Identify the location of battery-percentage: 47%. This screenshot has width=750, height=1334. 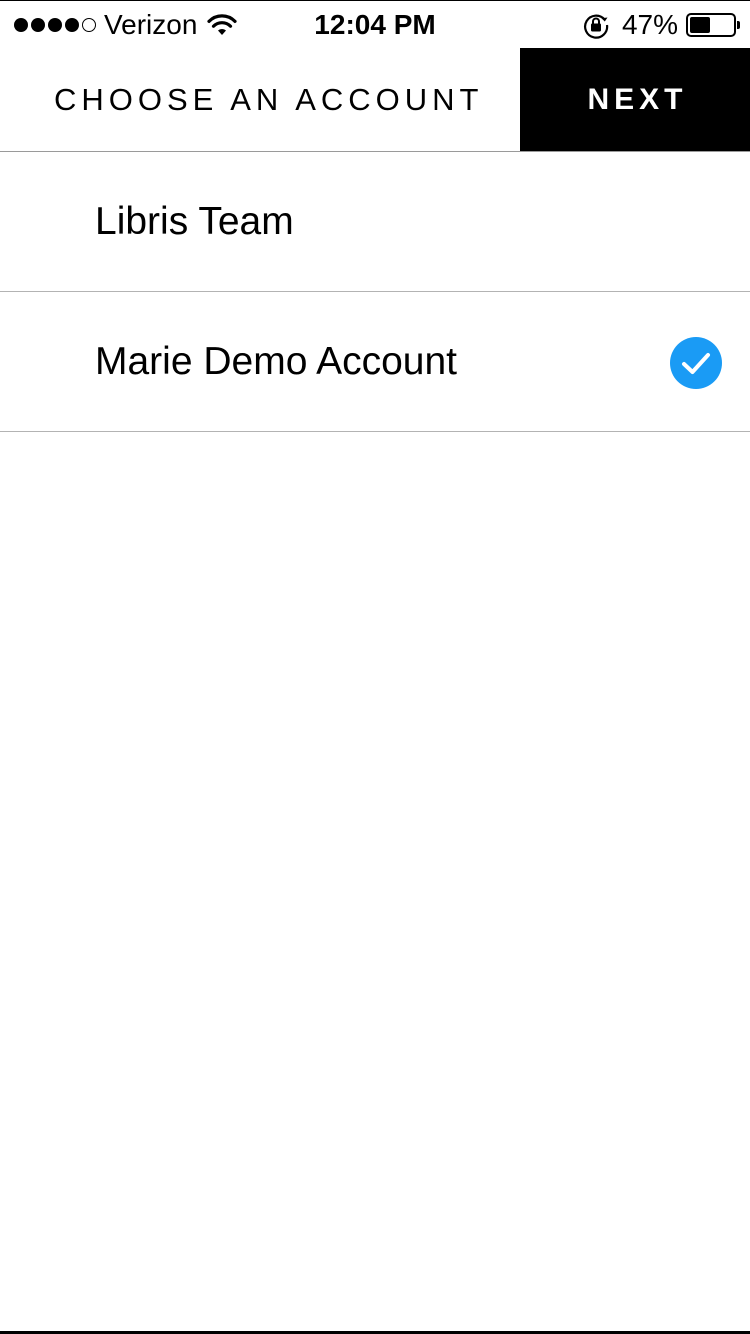
(649, 24).